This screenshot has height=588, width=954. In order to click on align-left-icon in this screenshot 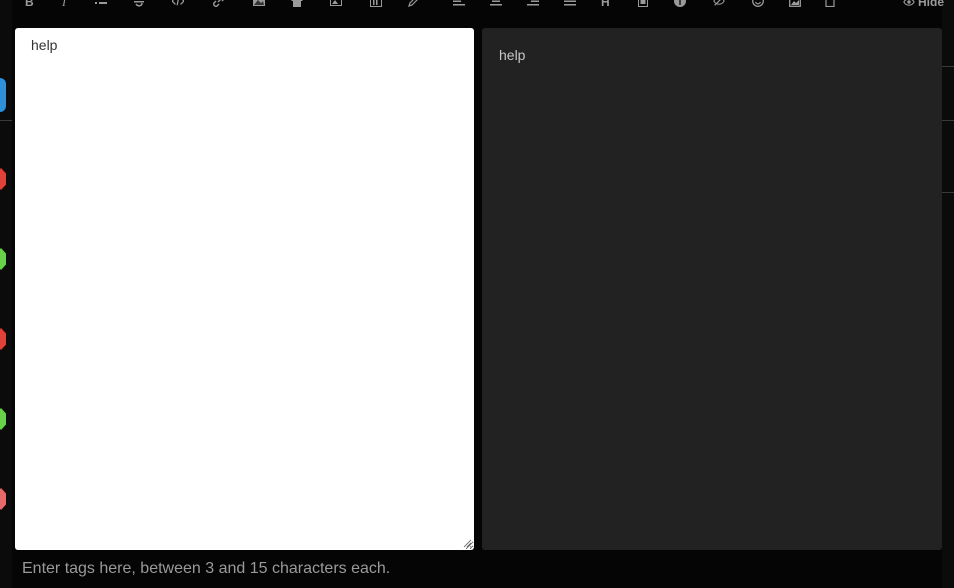, I will do `click(459, 4)`.